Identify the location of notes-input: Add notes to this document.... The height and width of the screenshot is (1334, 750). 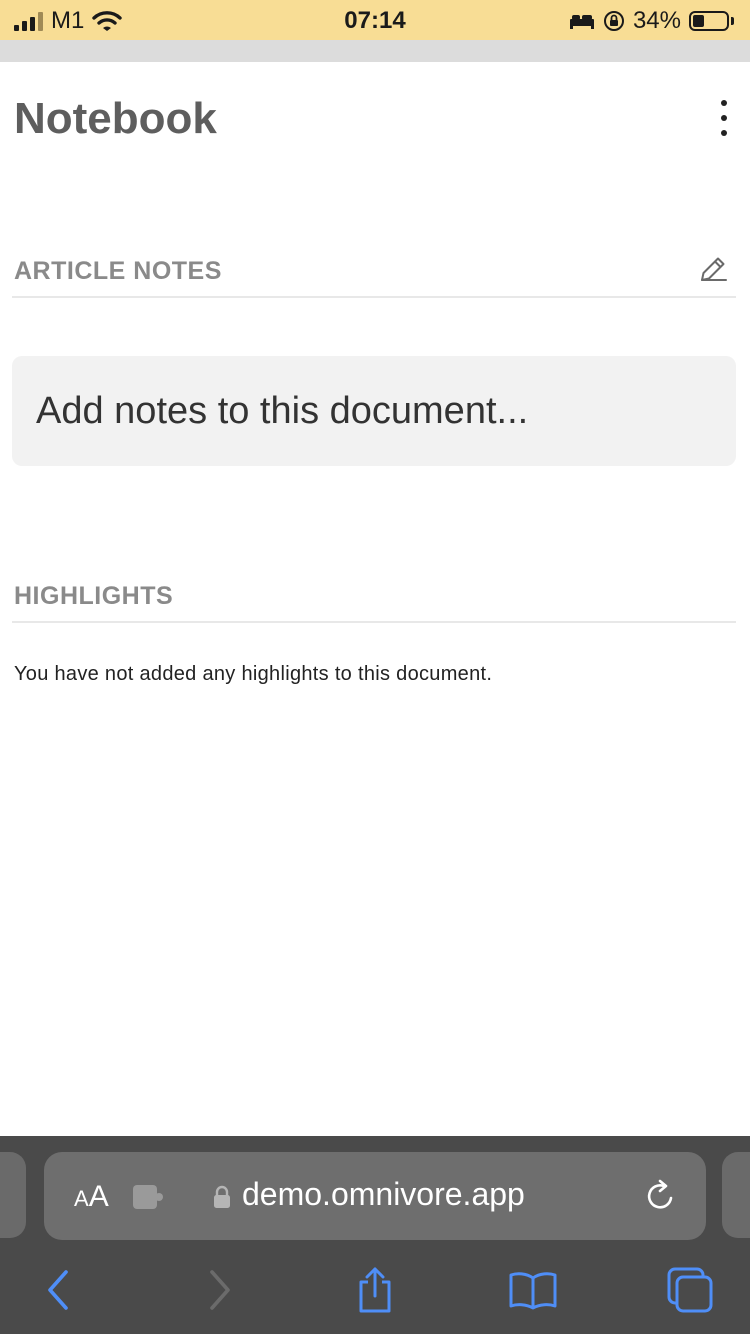
(374, 411).